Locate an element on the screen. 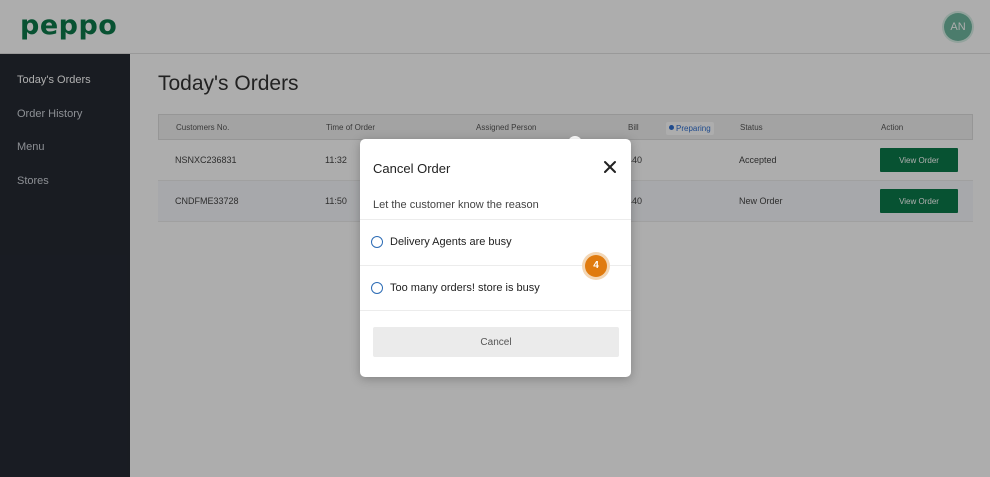 This screenshot has height=477, width=990. reason-option-label: Too many orders! store is busy is located at coordinates (465, 288).